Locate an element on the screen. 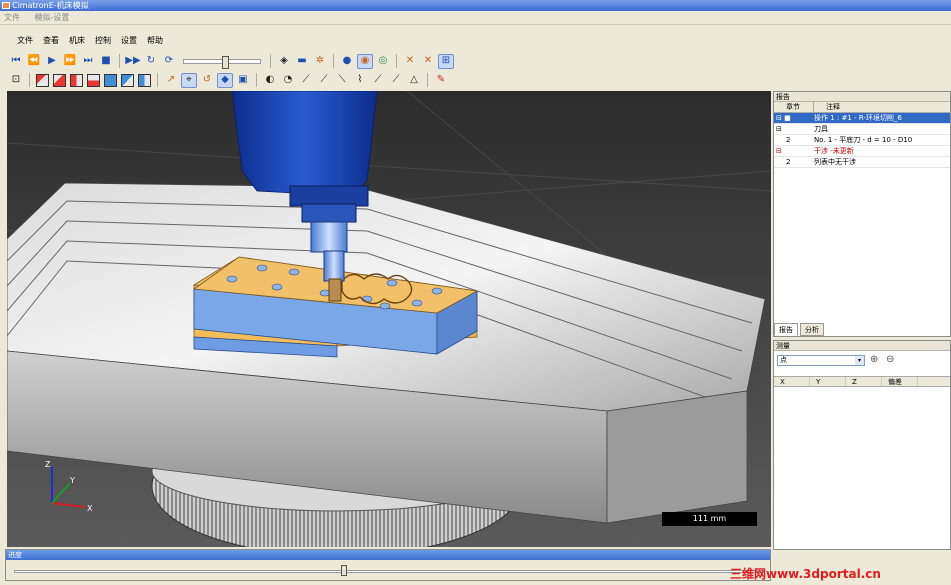 This screenshot has width=951, height=585. report-row: 2 列表中无干涉 is located at coordinates (862, 162).